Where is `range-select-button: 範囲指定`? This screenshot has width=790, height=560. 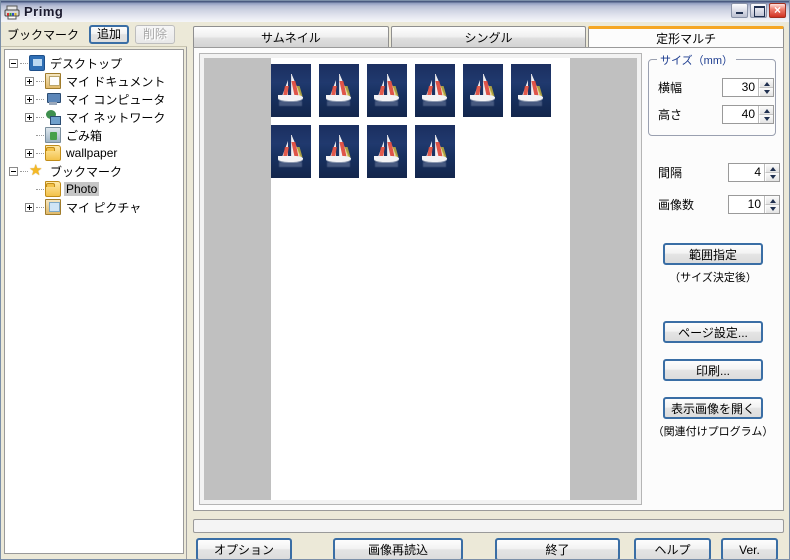 range-select-button: 範囲指定 is located at coordinates (713, 254).